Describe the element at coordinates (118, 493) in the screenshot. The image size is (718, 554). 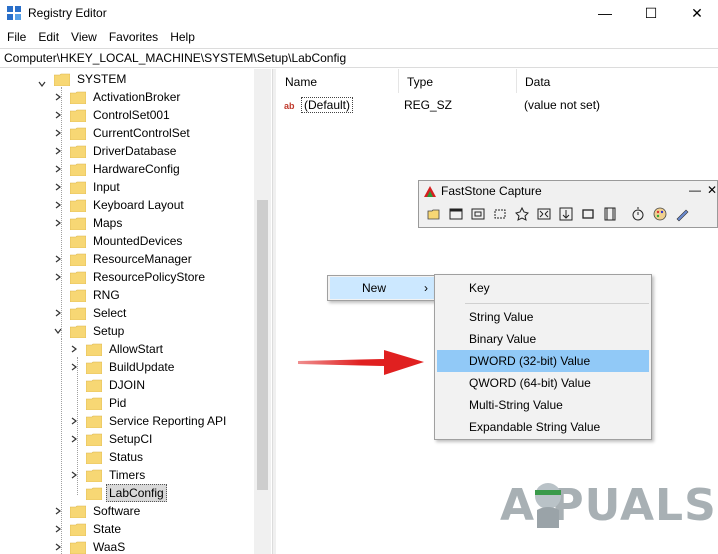
I see `tree-item-labconfig: LabConfig` at that location.